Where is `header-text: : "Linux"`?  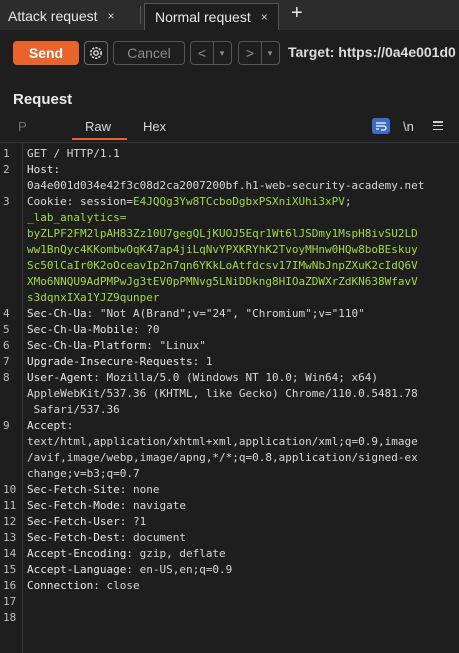
header-text: : "Linux" is located at coordinates (176, 345).